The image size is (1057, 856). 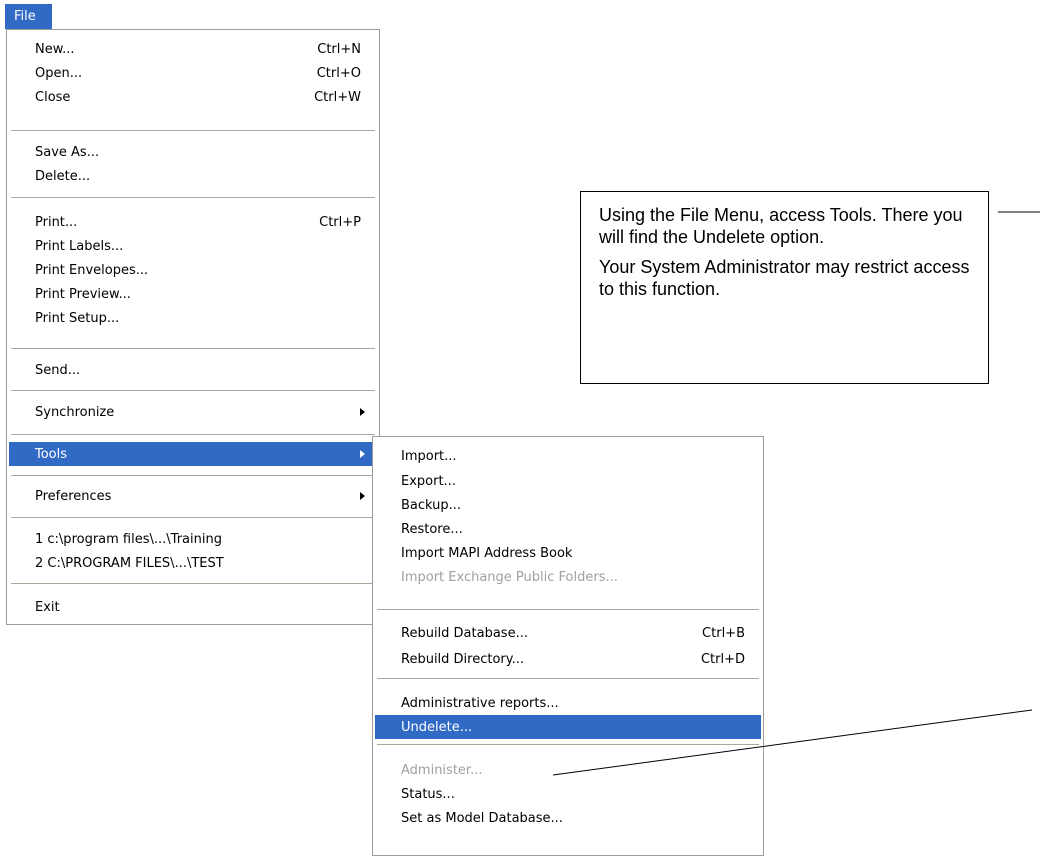 I want to click on menu-item-import-mapi: Import MAPI Address Book, so click(x=568, y=553).